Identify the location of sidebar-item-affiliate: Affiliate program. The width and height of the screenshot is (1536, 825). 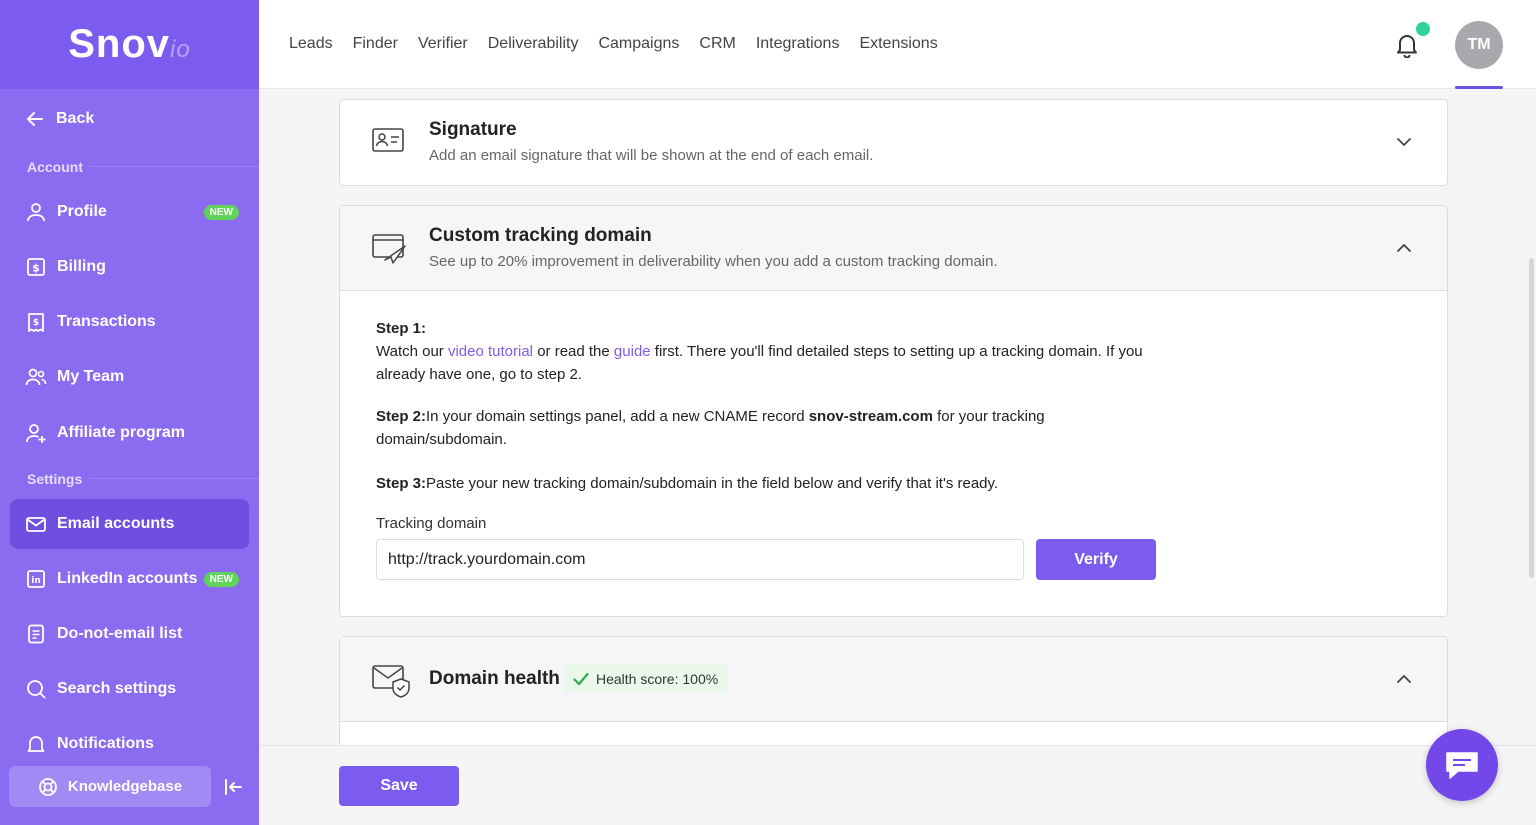
(129, 433).